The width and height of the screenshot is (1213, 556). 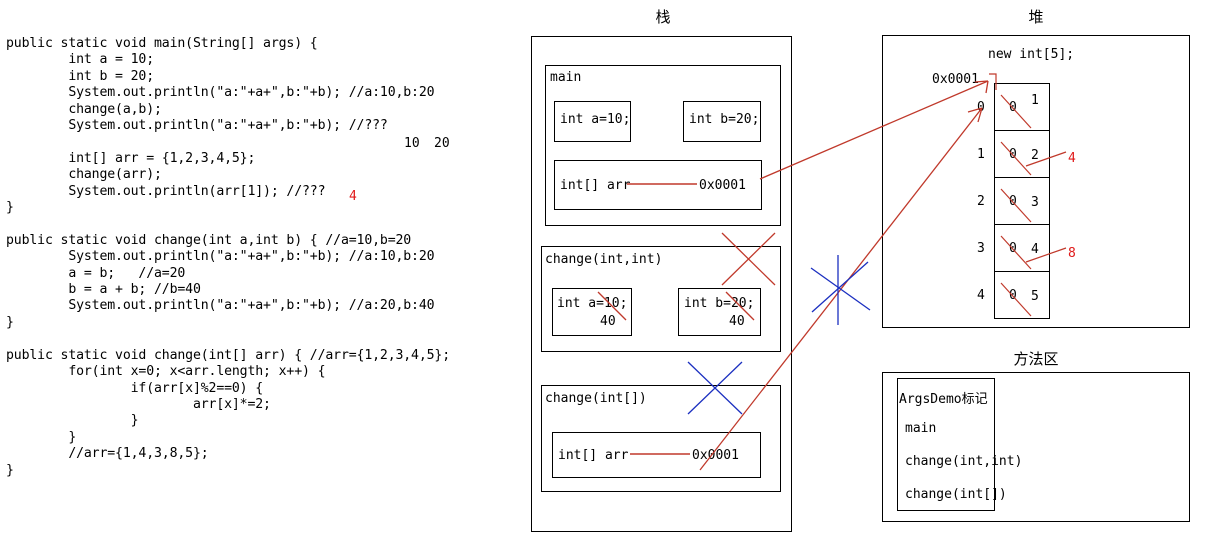 What do you see at coordinates (593, 455) in the screenshot?
I see `change-array-arr-name: int[] arr` at bounding box center [593, 455].